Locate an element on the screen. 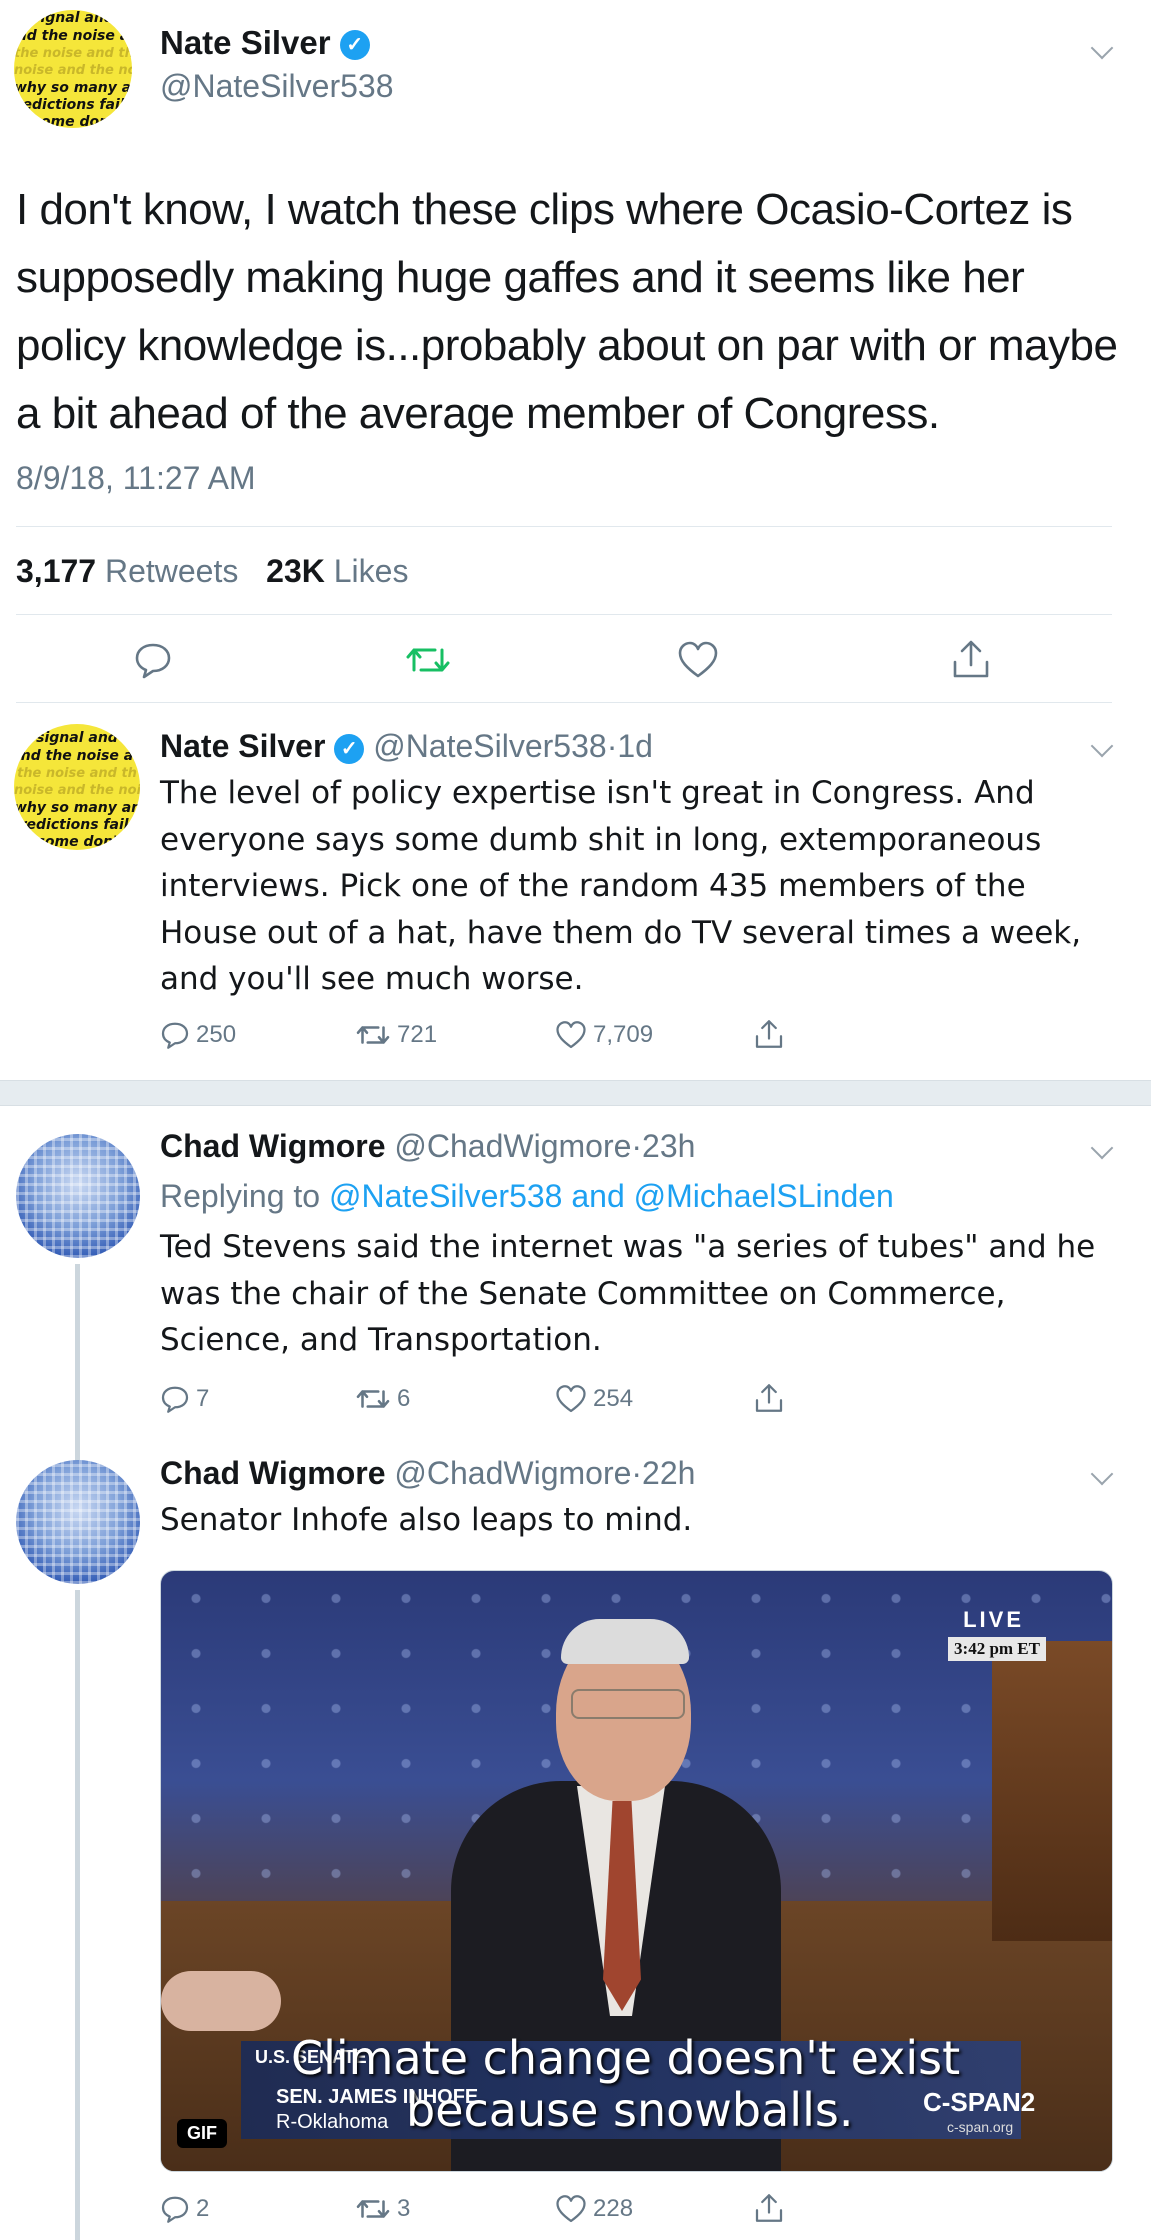 Image resolution: width=1151 pixels, height=2240 pixels. likes-stat: 23K Likes is located at coordinates (337, 571).